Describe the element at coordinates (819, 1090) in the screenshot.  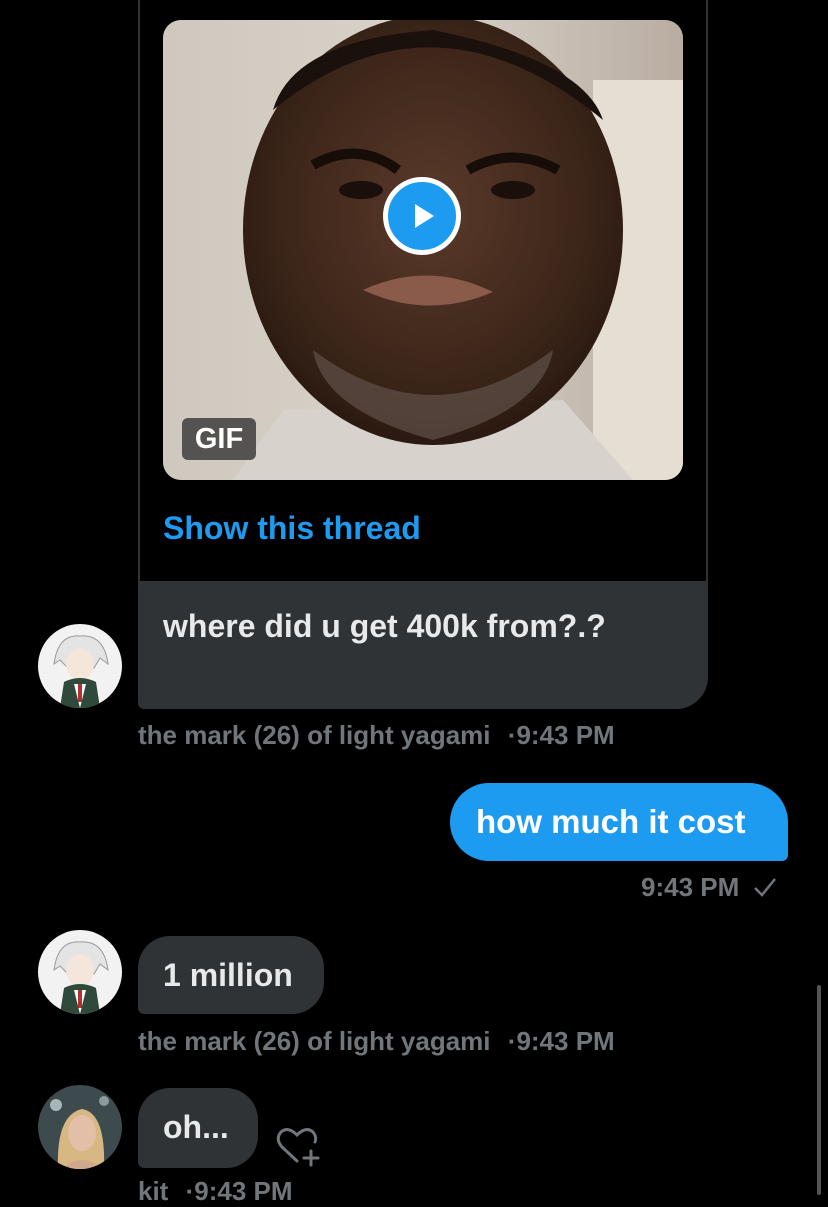
I see `scrollbar` at that location.